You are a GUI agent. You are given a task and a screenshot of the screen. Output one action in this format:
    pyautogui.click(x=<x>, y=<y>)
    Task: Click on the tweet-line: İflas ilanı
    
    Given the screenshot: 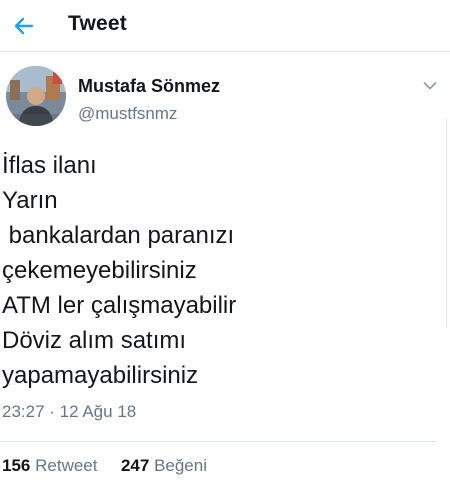 What is the action you would take?
    pyautogui.click(x=49, y=165)
    